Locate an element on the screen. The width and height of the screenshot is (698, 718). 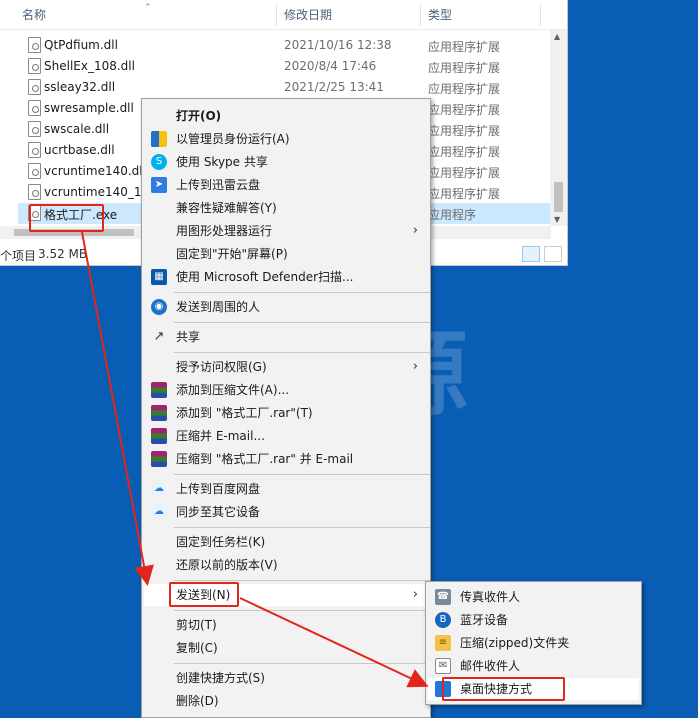
menu-item-delete: 删除(D) is located at coordinates (286, 701).